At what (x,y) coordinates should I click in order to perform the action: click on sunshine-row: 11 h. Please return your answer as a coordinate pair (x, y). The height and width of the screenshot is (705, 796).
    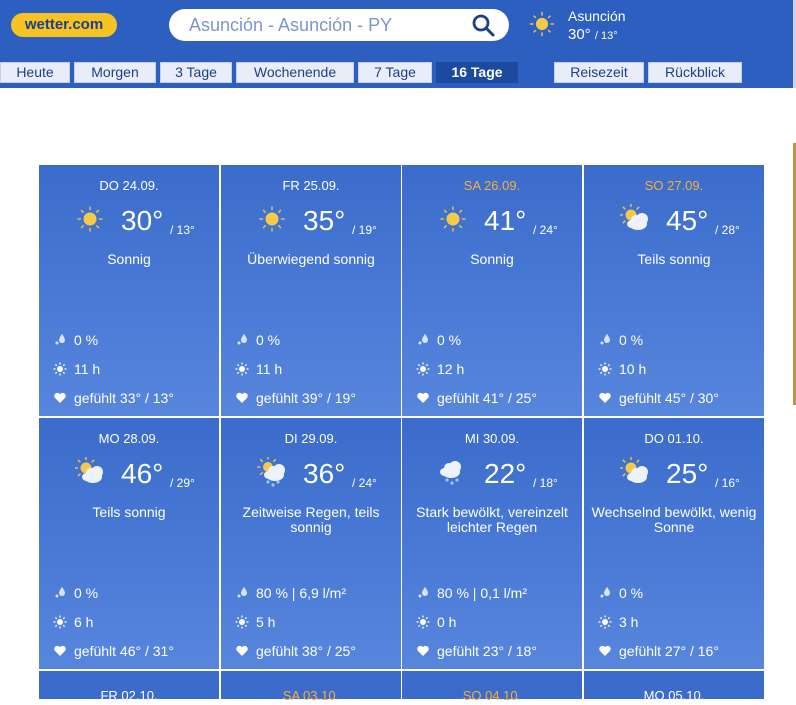
    Looking at the image, I should click on (258, 369).